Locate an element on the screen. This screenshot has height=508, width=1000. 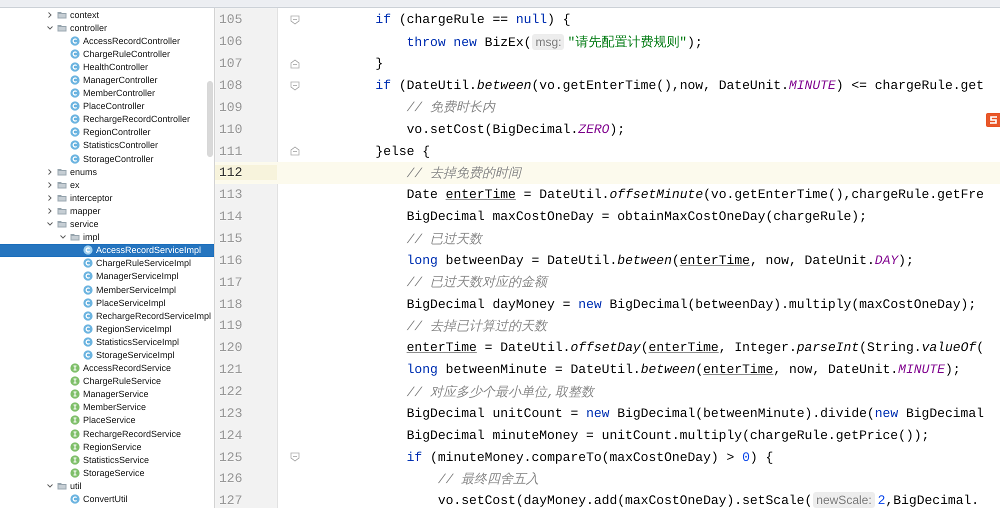
code-line: if (minuteMoney.compareTo(maxCostOneDay) > 0) { is located at coordinates (590, 457).